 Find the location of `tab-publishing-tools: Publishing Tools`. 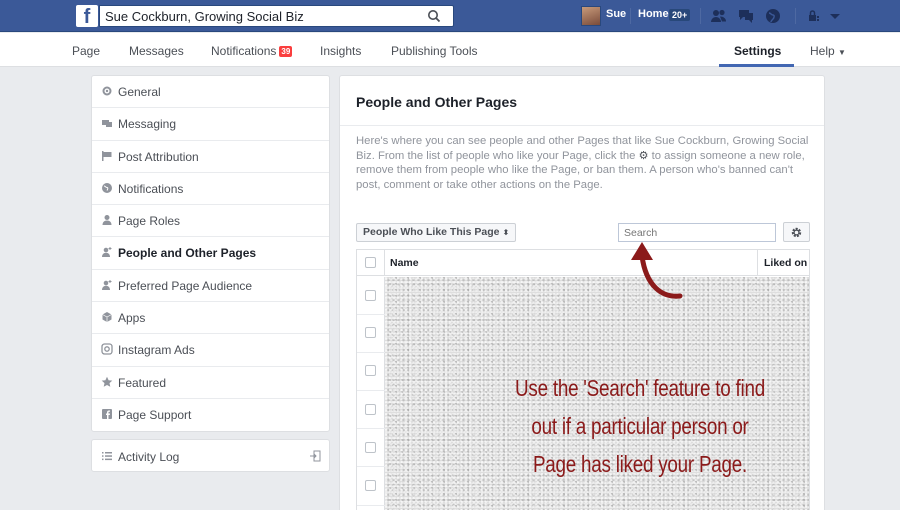

tab-publishing-tools: Publishing Tools is located at coordinates (434, 51).